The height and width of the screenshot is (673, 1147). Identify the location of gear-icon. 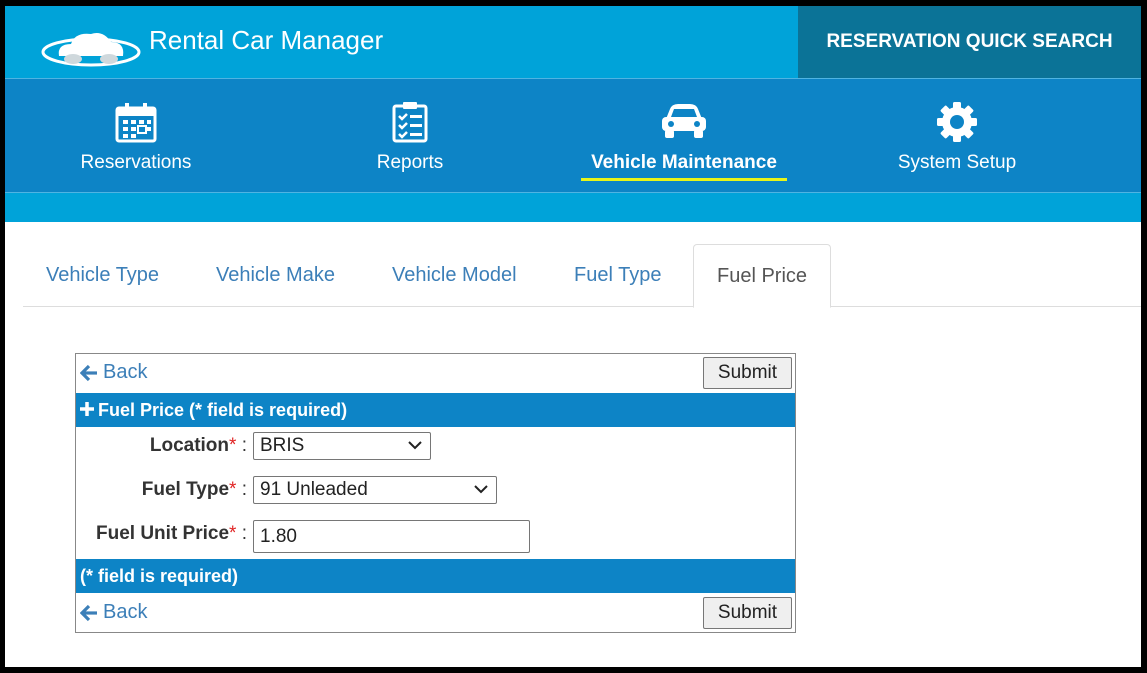
(957, 122).